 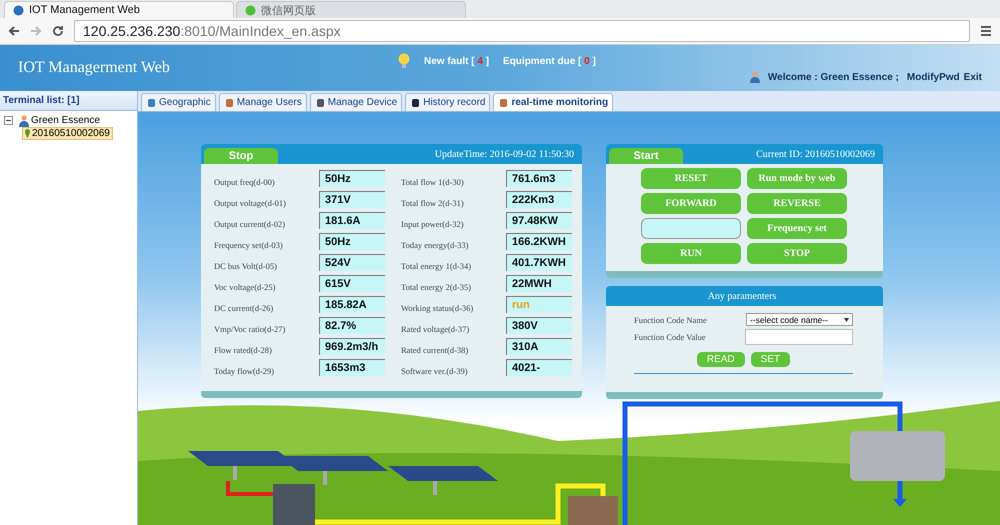 What do you see at coordinates (352, 220) in the screenshot?
I see `field-value: 181.6A` at bounding box center [352, 220].